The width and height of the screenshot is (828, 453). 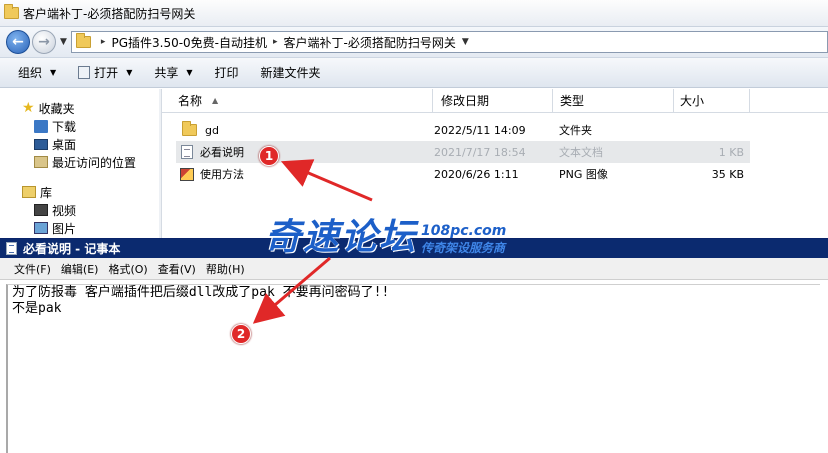 What do you see at coordinates (63, 42) in the screenshot?
I see `recent-pages-chevron-icon: ▼` at bounding box center [63, 42].